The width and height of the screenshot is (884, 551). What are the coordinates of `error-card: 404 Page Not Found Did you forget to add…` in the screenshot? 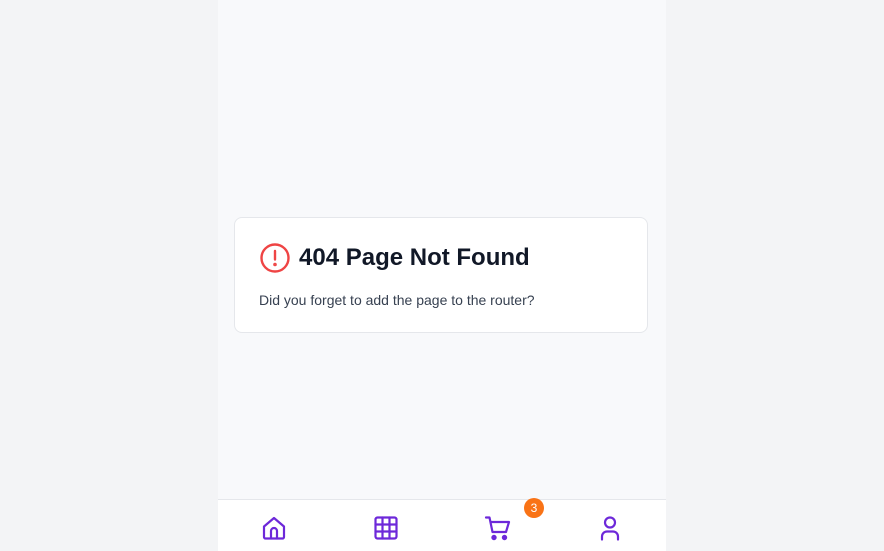 It's located at (441, 275).